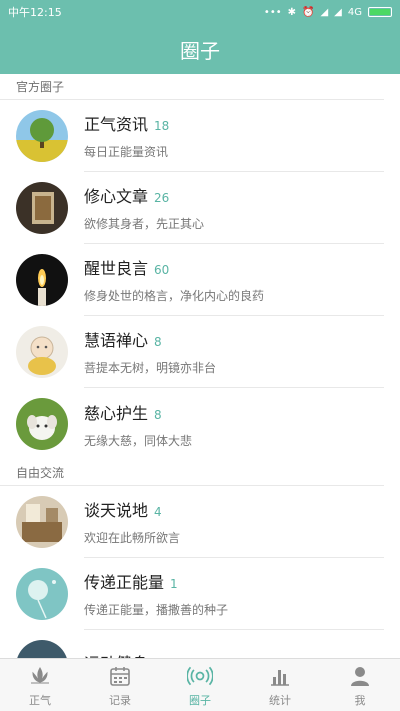 Image resolution: width=400 pixels, height=711 pixels. I want to click on item-count: 18, so click(162, 126).